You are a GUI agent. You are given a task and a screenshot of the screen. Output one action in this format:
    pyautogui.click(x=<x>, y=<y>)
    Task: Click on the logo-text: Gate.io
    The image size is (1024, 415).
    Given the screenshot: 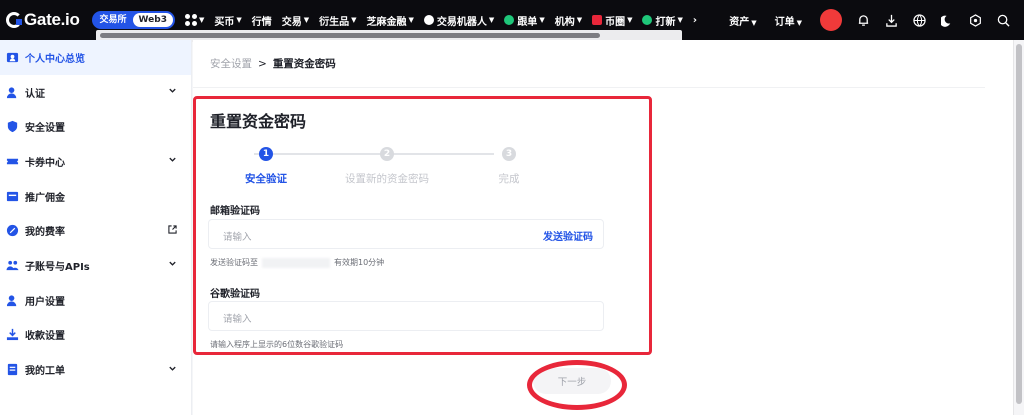 What is the action you would take?
    pyautogui.click(x=52, y=19)
    